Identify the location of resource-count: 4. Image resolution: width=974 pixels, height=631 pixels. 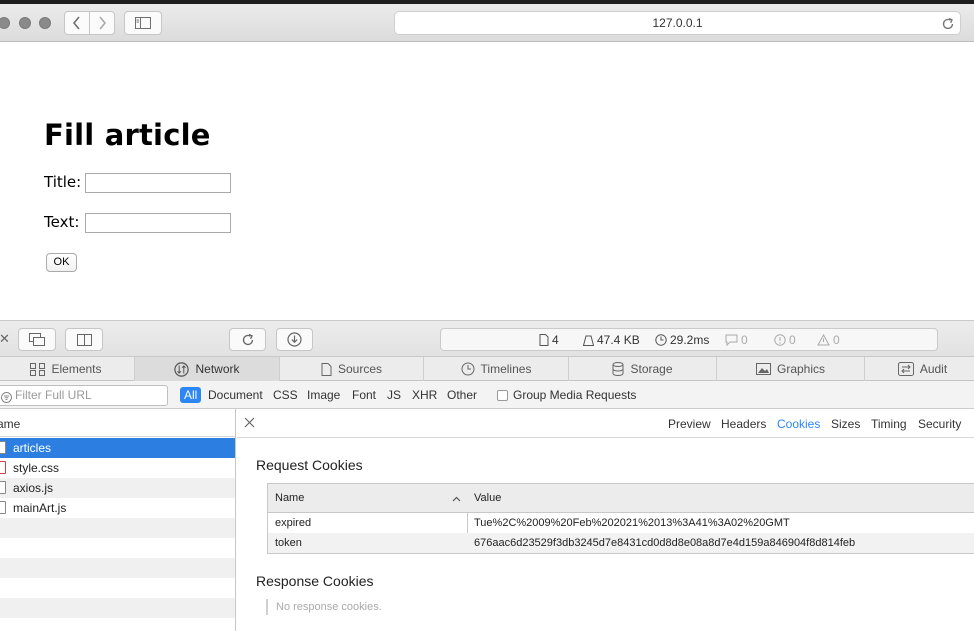
(549, 340).